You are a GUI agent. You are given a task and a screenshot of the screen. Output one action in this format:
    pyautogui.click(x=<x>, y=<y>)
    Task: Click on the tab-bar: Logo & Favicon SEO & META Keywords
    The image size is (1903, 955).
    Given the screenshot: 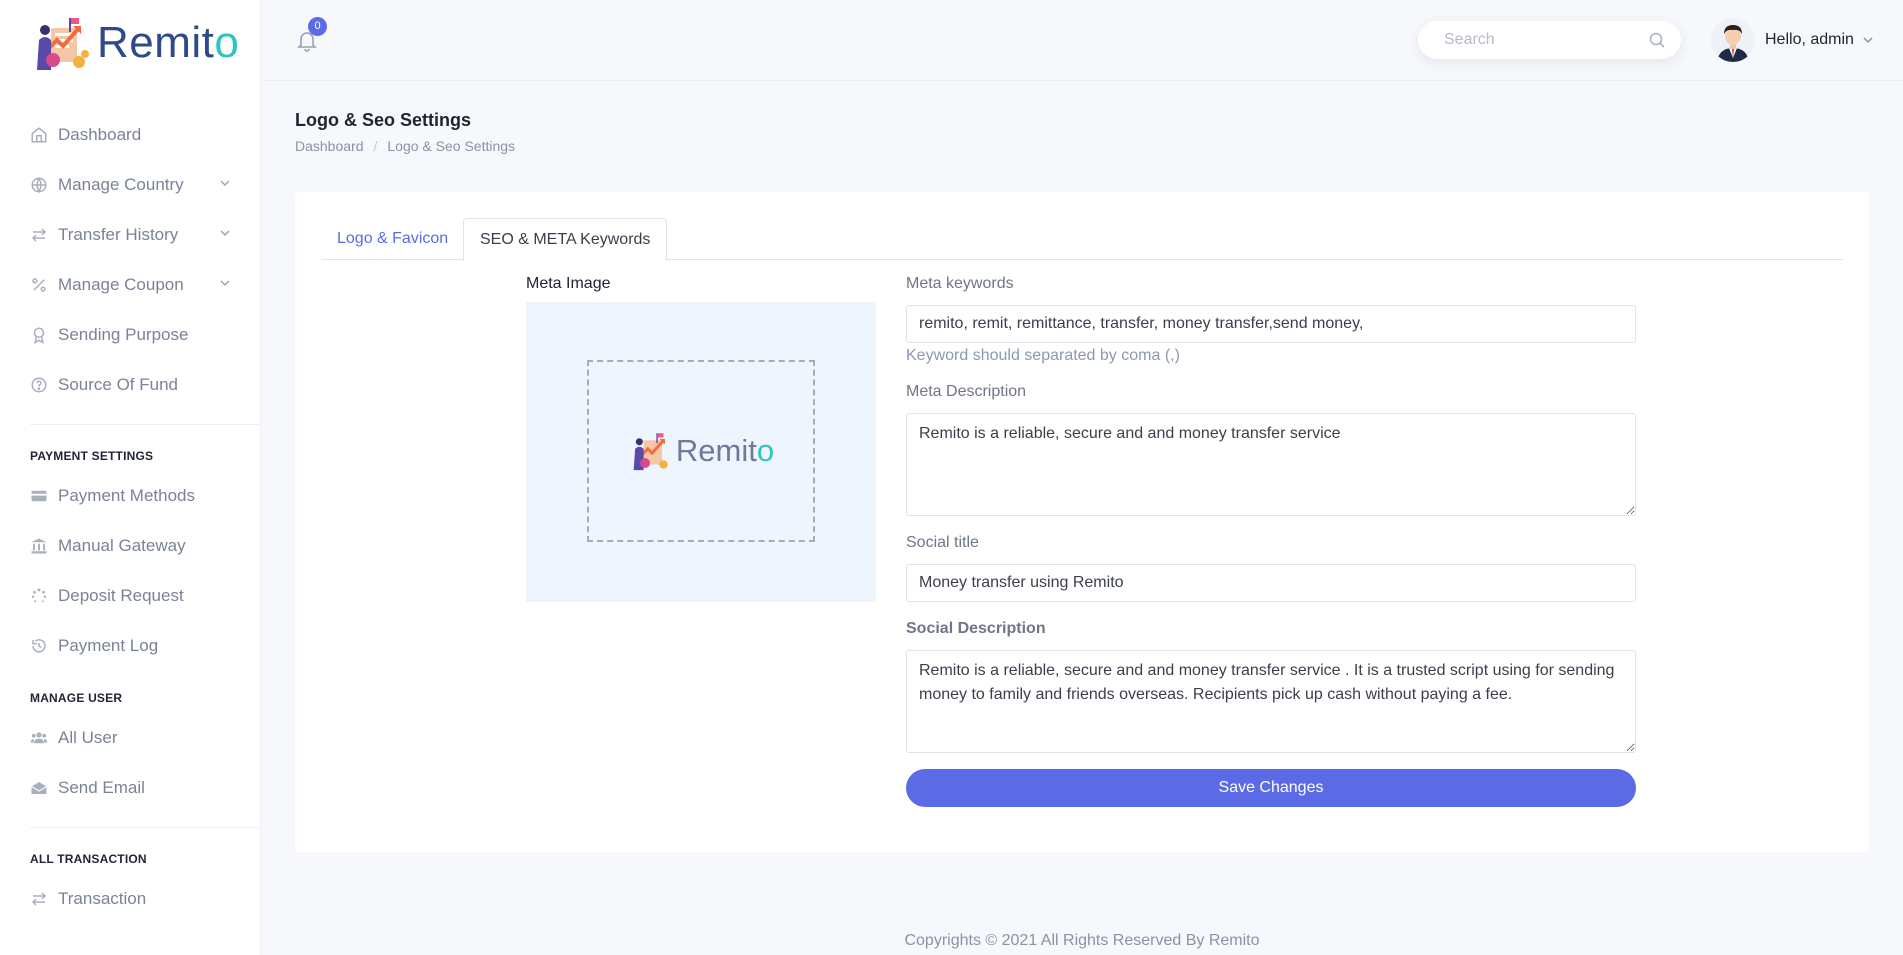 What is the action you would take?
    pyautogui.click(x=1082, y=239)
    